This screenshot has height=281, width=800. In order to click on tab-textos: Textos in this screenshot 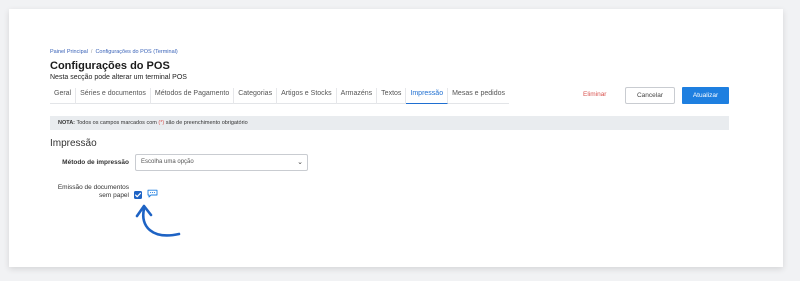, I will do `click(392, 96)`.